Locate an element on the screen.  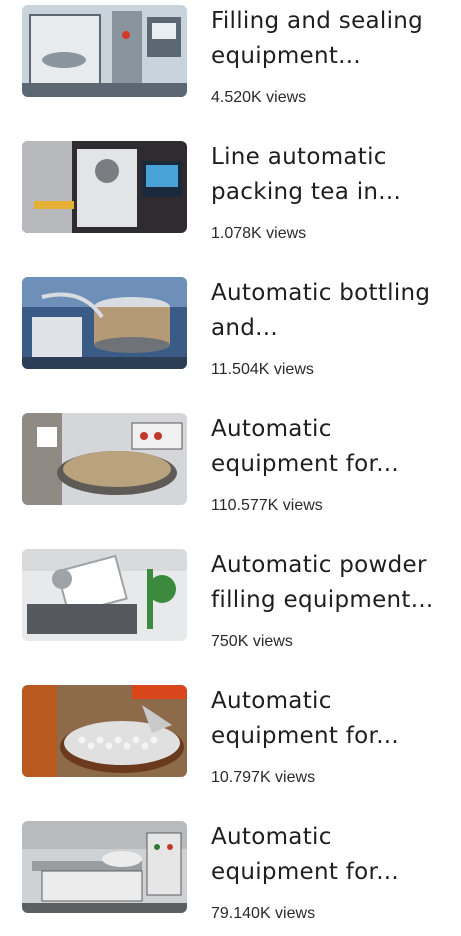
tea-packing-machine-photo is located at coordinates (104, 187).